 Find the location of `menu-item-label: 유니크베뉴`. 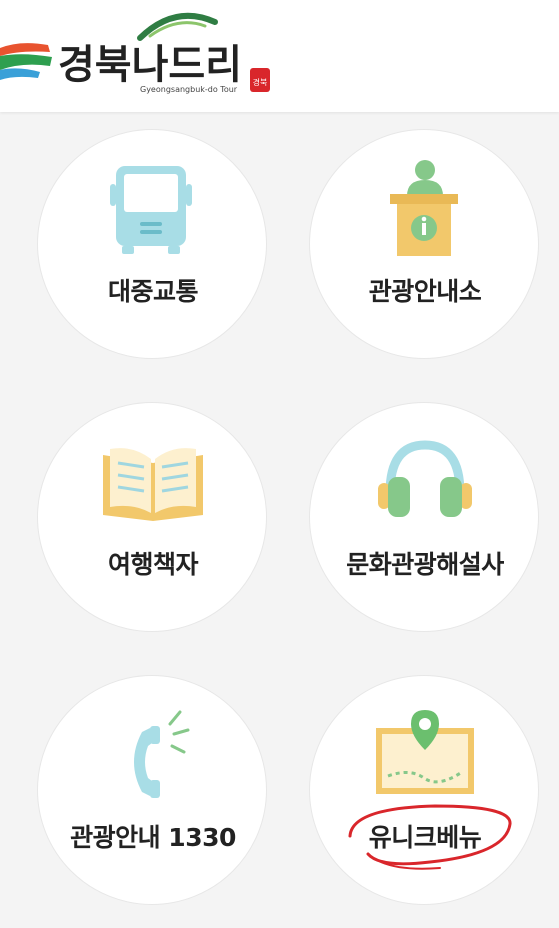

menu-item-label: 유니크베뉴 is located at coordinates (425, 837).